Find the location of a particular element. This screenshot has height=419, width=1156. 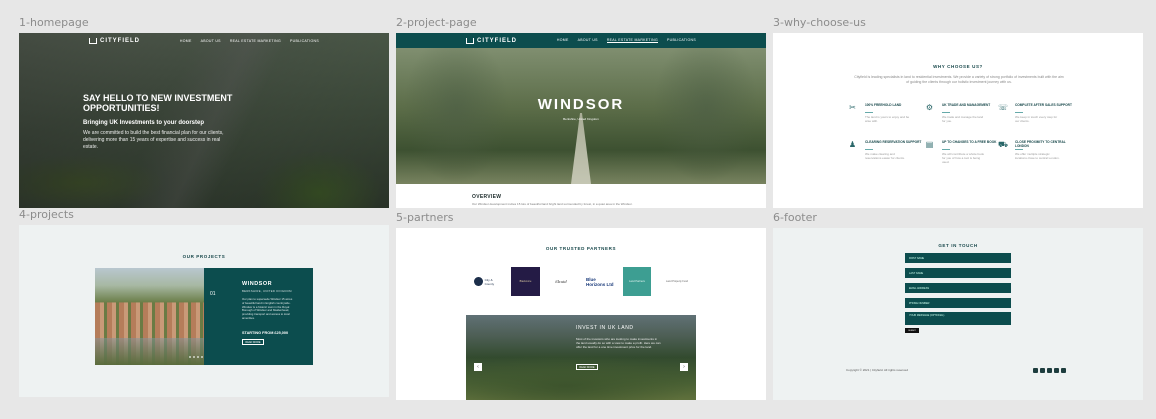

invest-title: INVEST IN UK LAND is located at coordinates (605, 328).